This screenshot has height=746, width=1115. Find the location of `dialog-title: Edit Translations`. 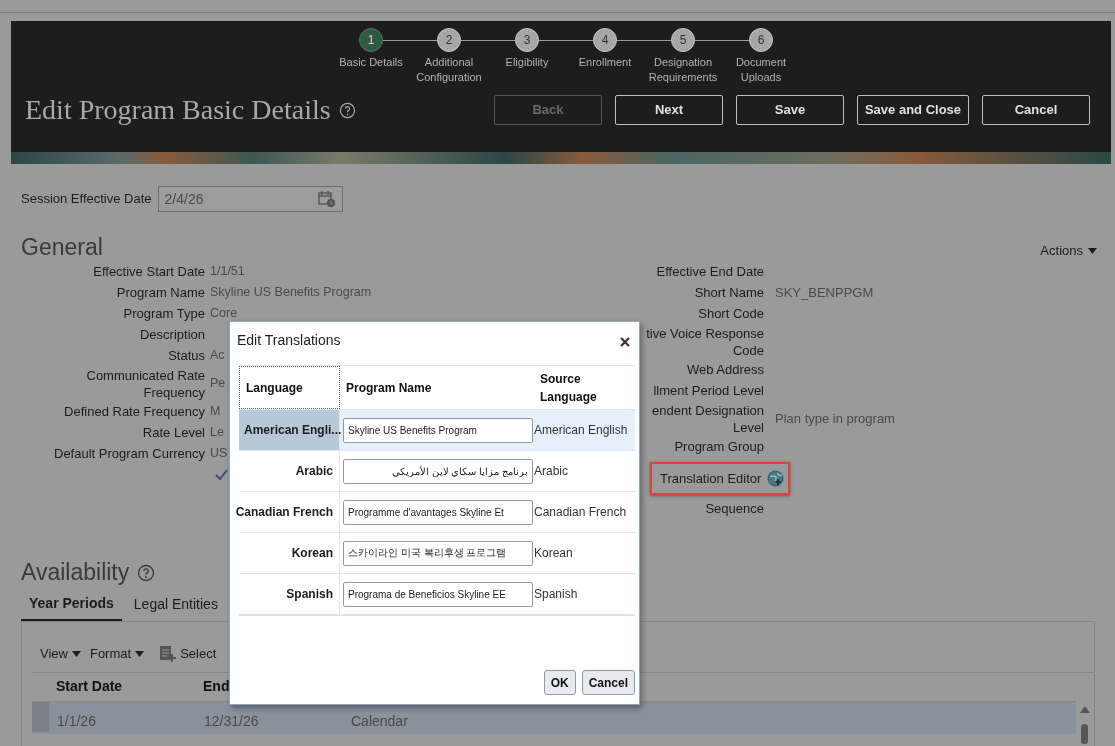

dialog-title: Edit Translations is located at coordinates (289, 340).